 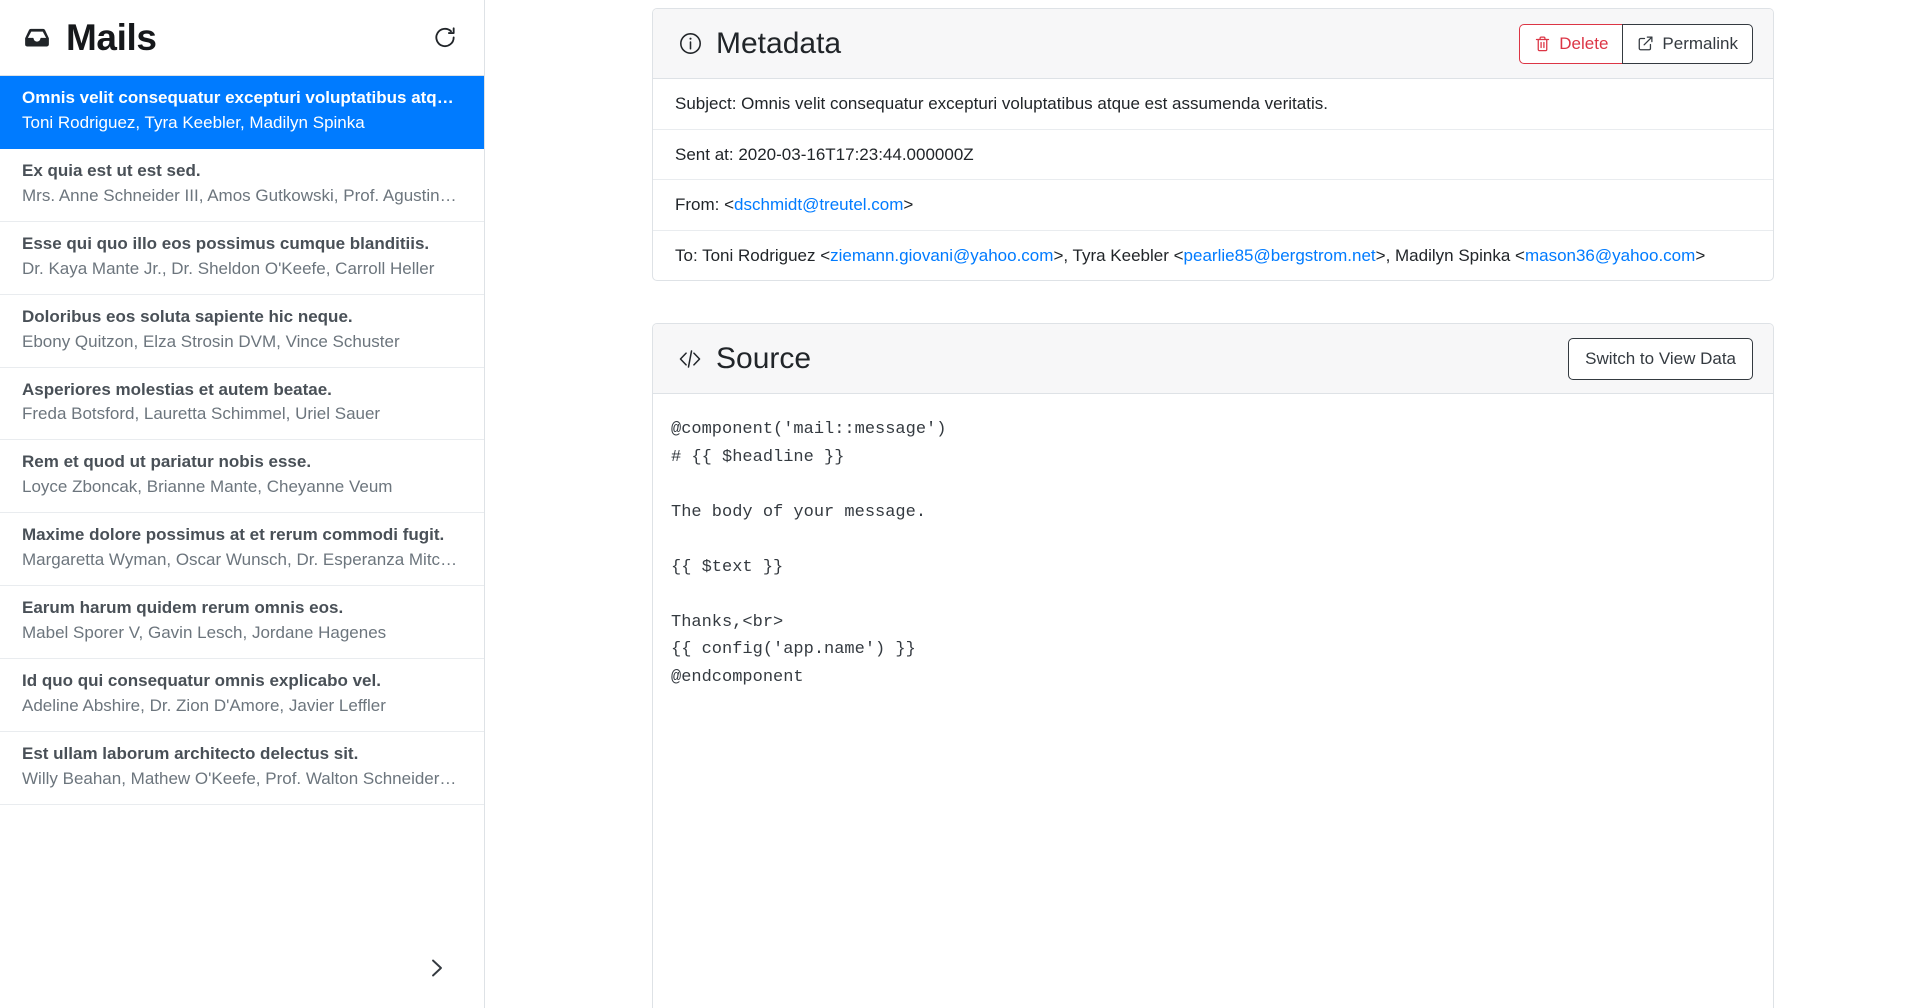 I want to click on metadata-to-close: >, so click(x=1700, y=255).